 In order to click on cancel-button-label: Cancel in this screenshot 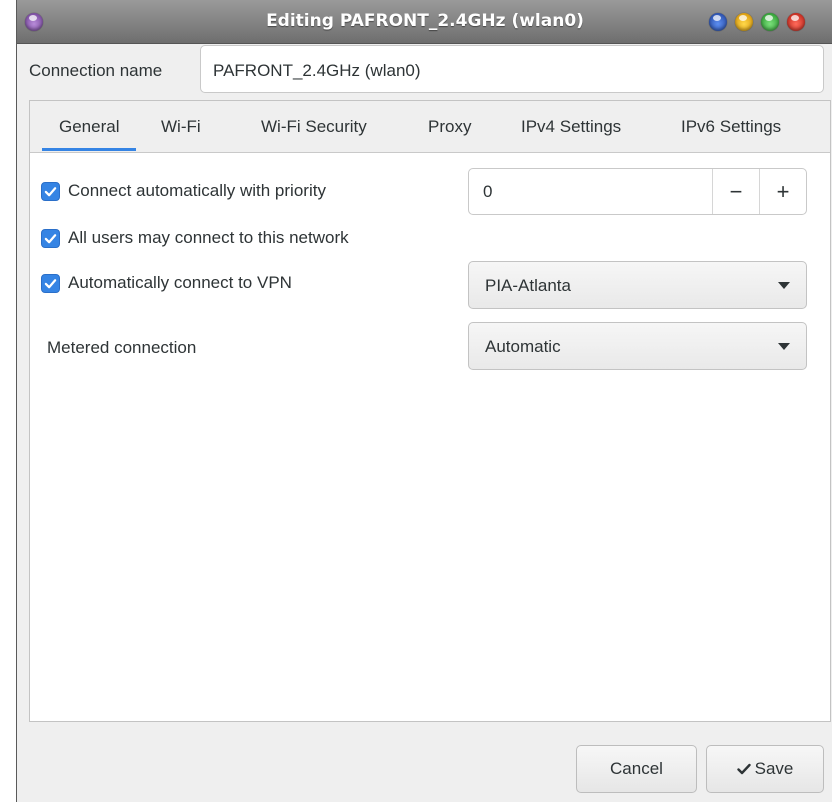, I will do `click(636, 768)`.